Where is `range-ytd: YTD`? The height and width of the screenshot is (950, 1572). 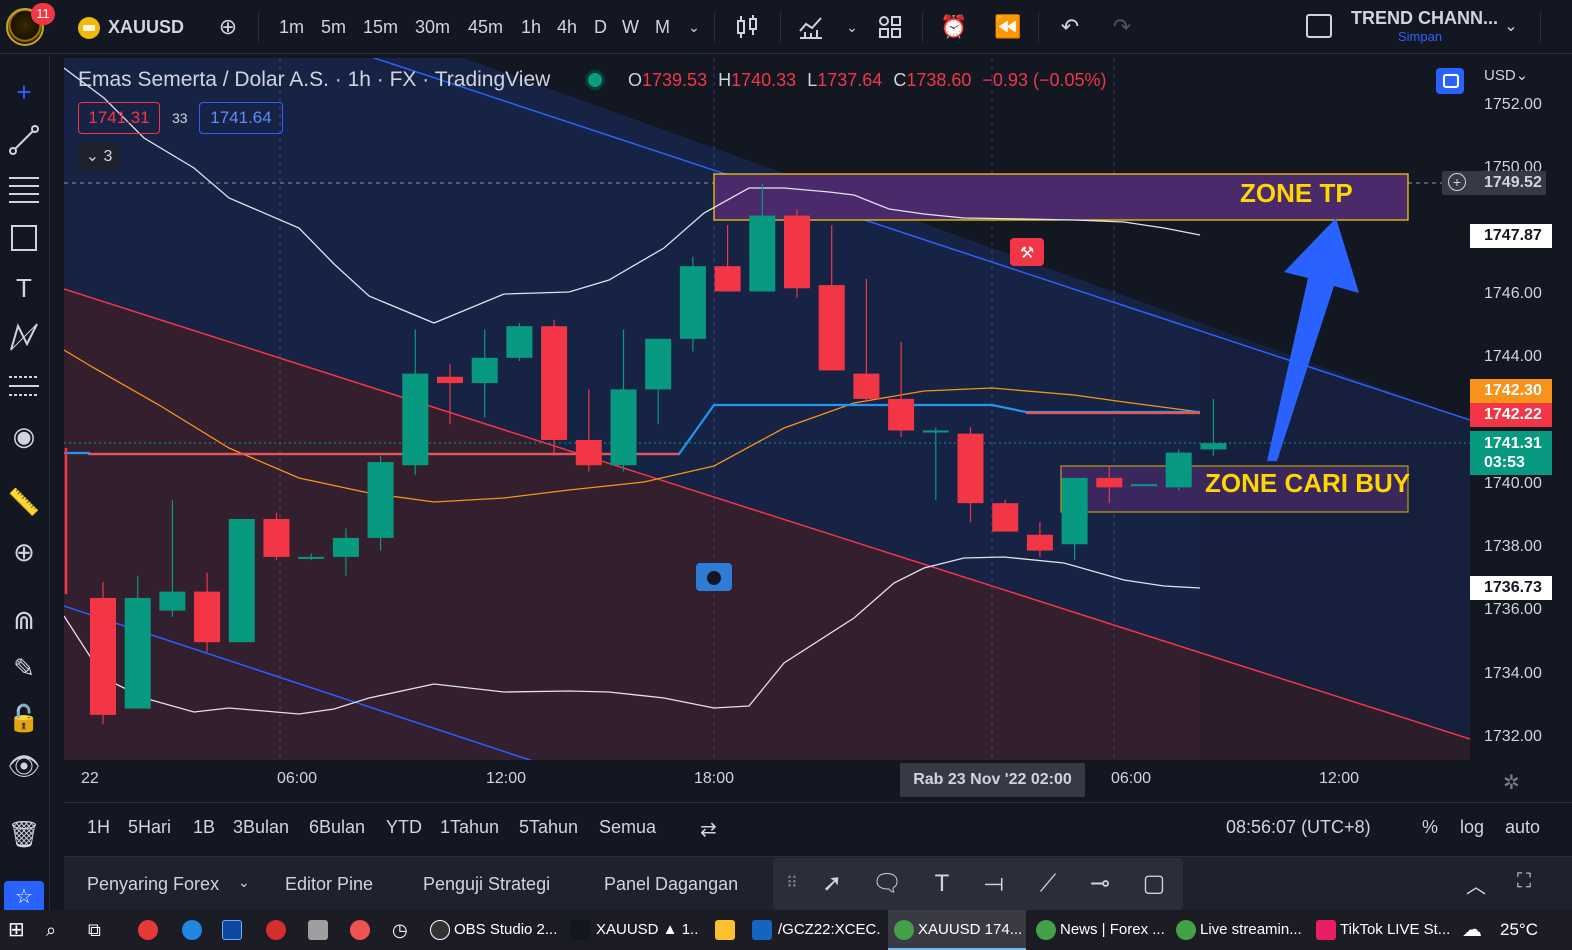
range-ytd: YTD is located at coordinates (404, 827).